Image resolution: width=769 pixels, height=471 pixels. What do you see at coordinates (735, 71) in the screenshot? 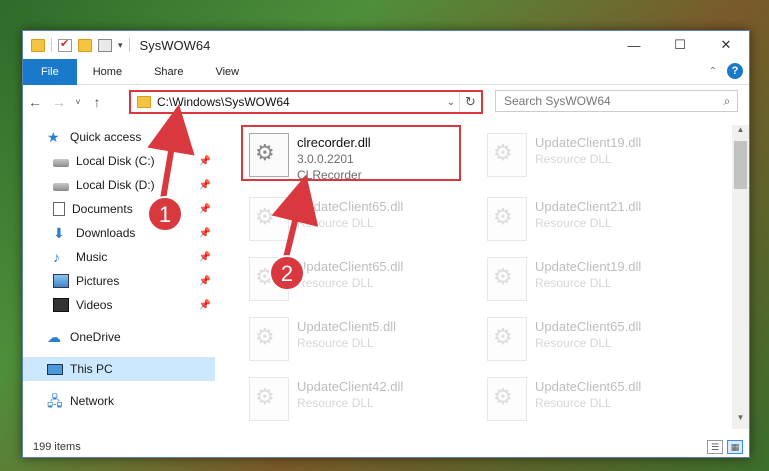
I see `help-icon: ?` at bounding box center [735, 71].